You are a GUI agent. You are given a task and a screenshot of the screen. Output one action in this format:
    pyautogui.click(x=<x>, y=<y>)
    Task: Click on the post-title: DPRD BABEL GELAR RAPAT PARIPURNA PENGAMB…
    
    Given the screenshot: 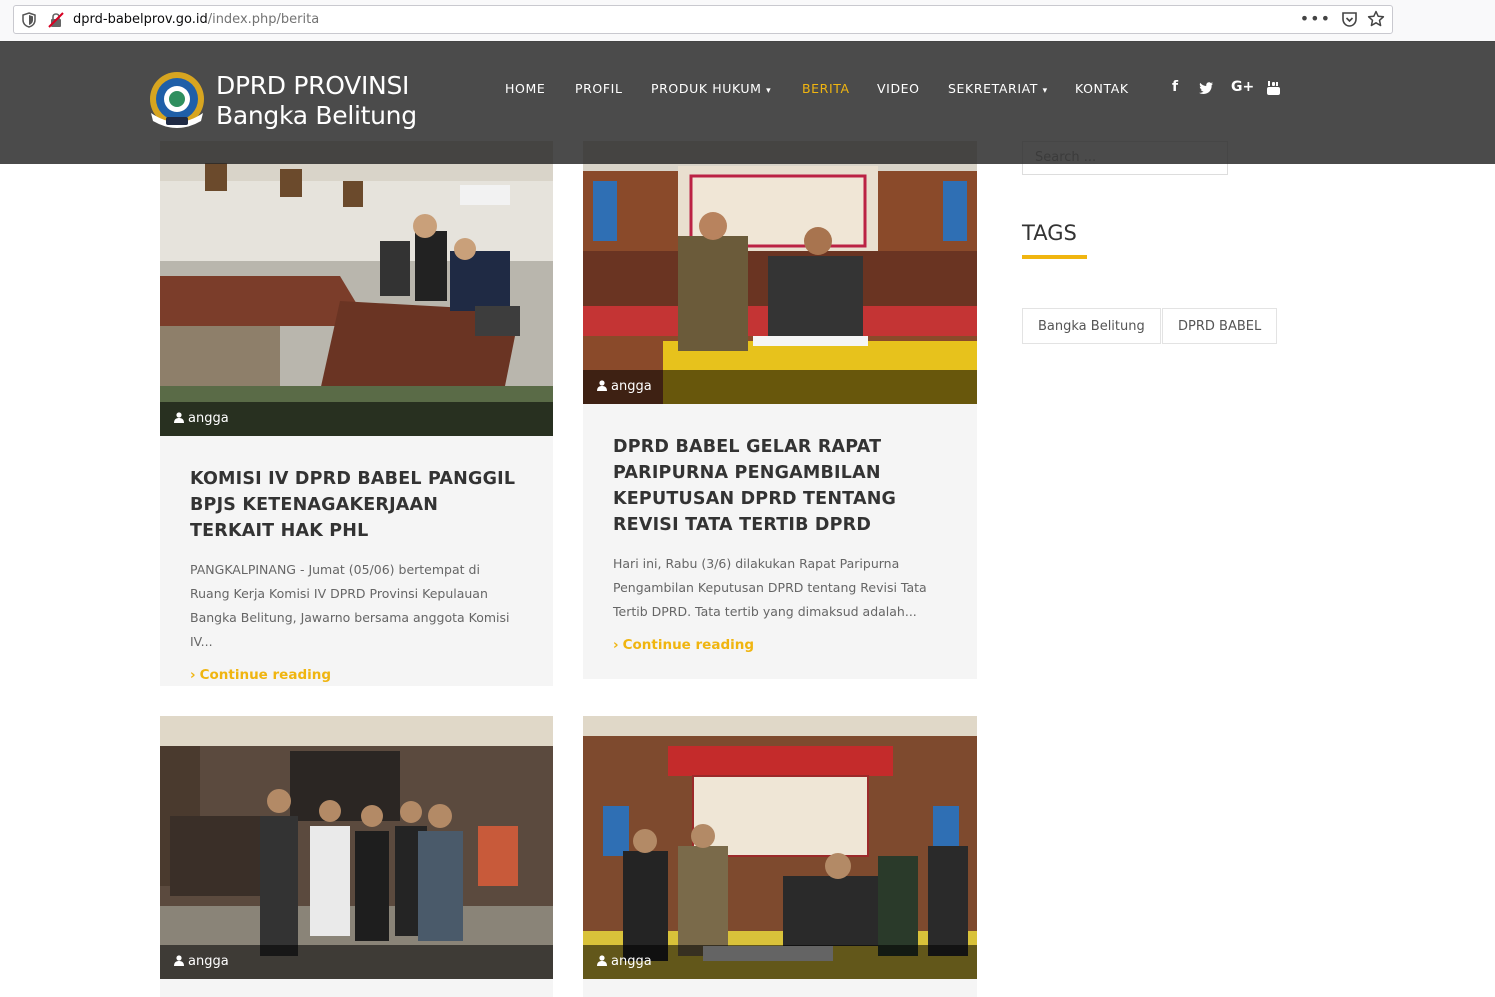 What is the action you would take?
    pyautogui.click(x=780, y=486)
    